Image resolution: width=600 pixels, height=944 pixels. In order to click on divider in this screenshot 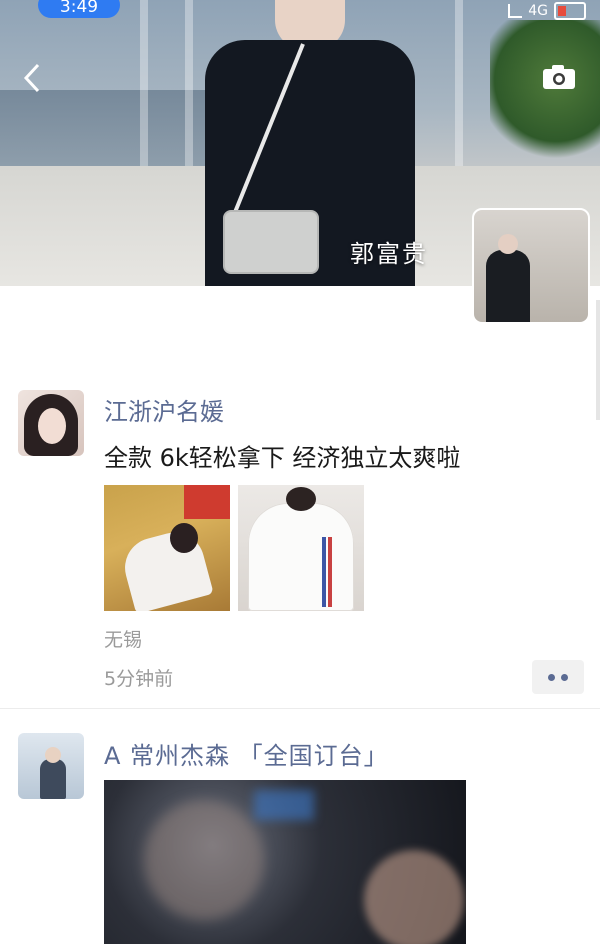, I will do `click(300, 708)`.